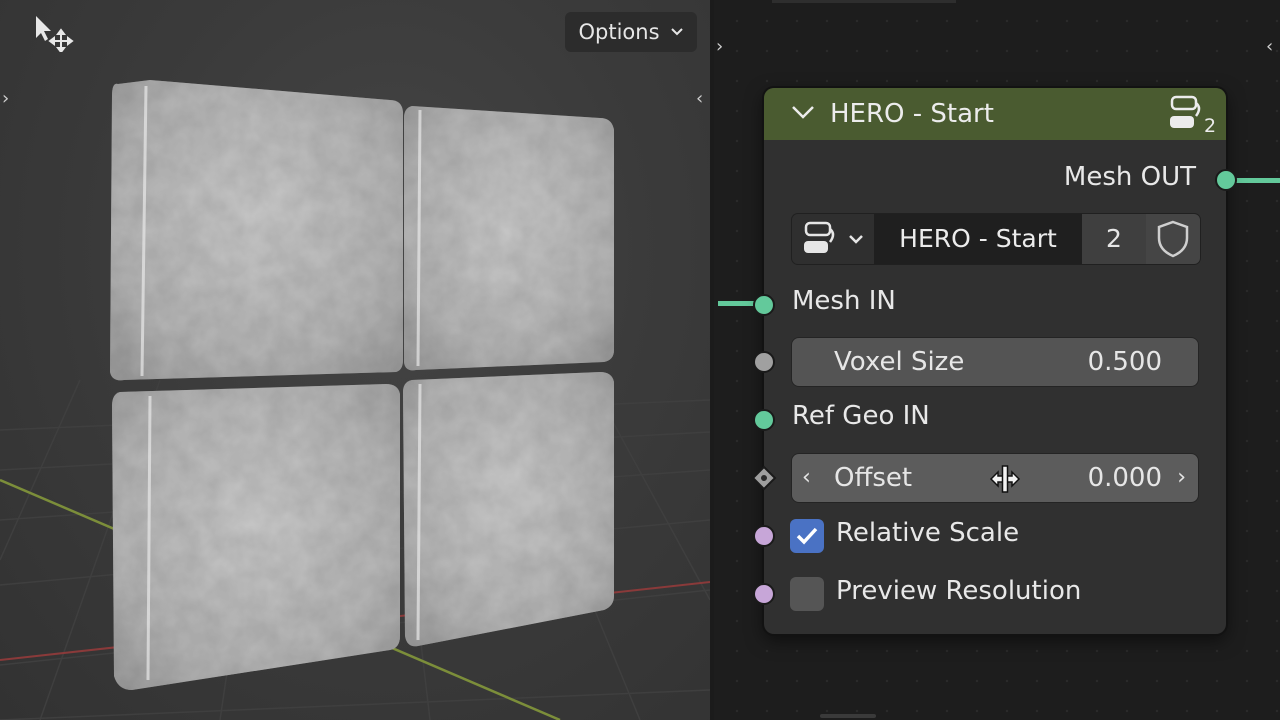 This screenshot has height=720, width=1280. Describe the element at coordinates (1226, 180) in the screenshot. I see `mesh-out-socket` at that location.